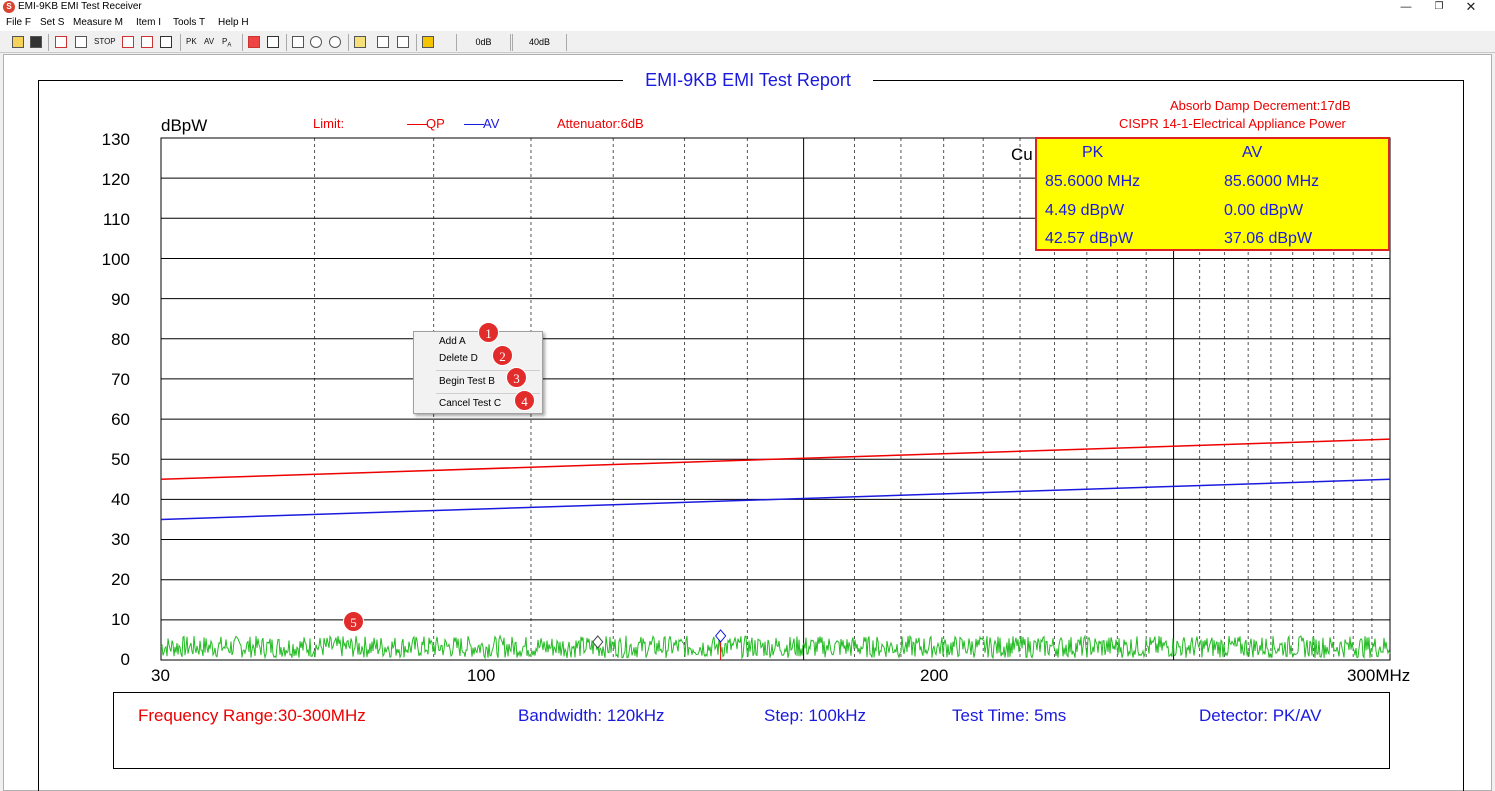  I want to click on context-menu-cancel-test: Cancel Test C, so click(470, 404).